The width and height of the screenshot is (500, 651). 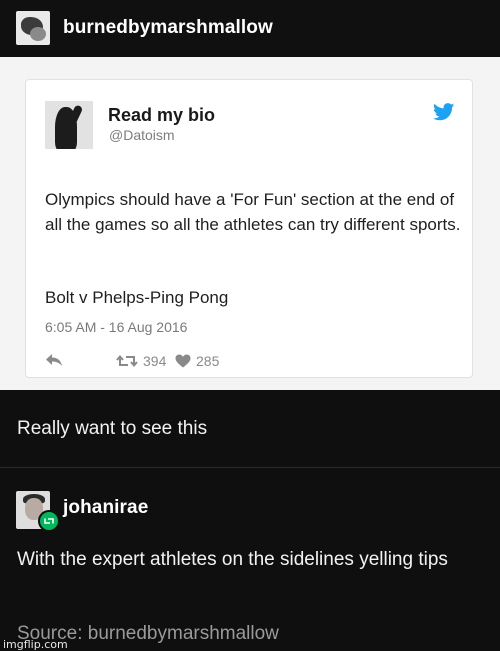 I want to click on tweet-text-line: Bolt v Phelps-Ping Pong, so click(x=137, y=297).